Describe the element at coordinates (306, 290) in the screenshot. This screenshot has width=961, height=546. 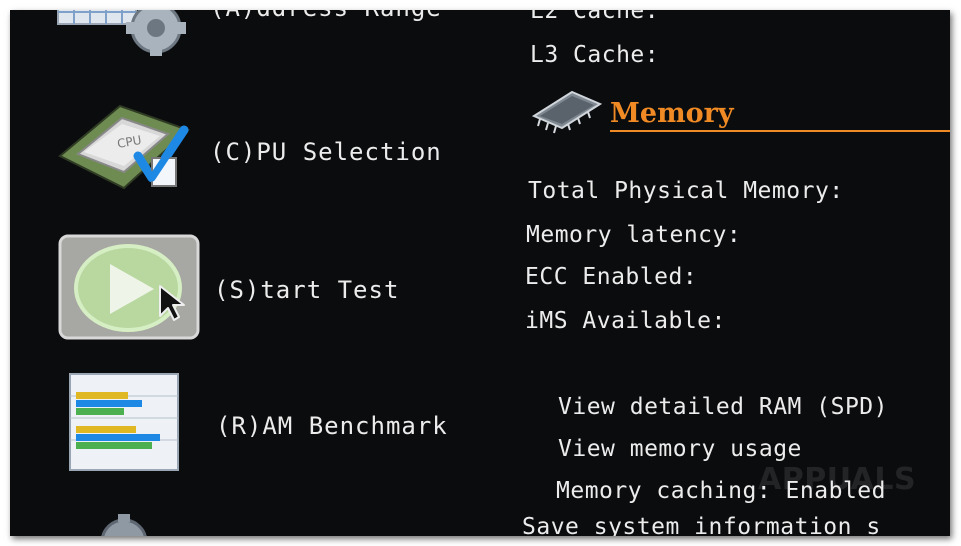
I see `menu-item-start-test: (S)tart Test` at that location.